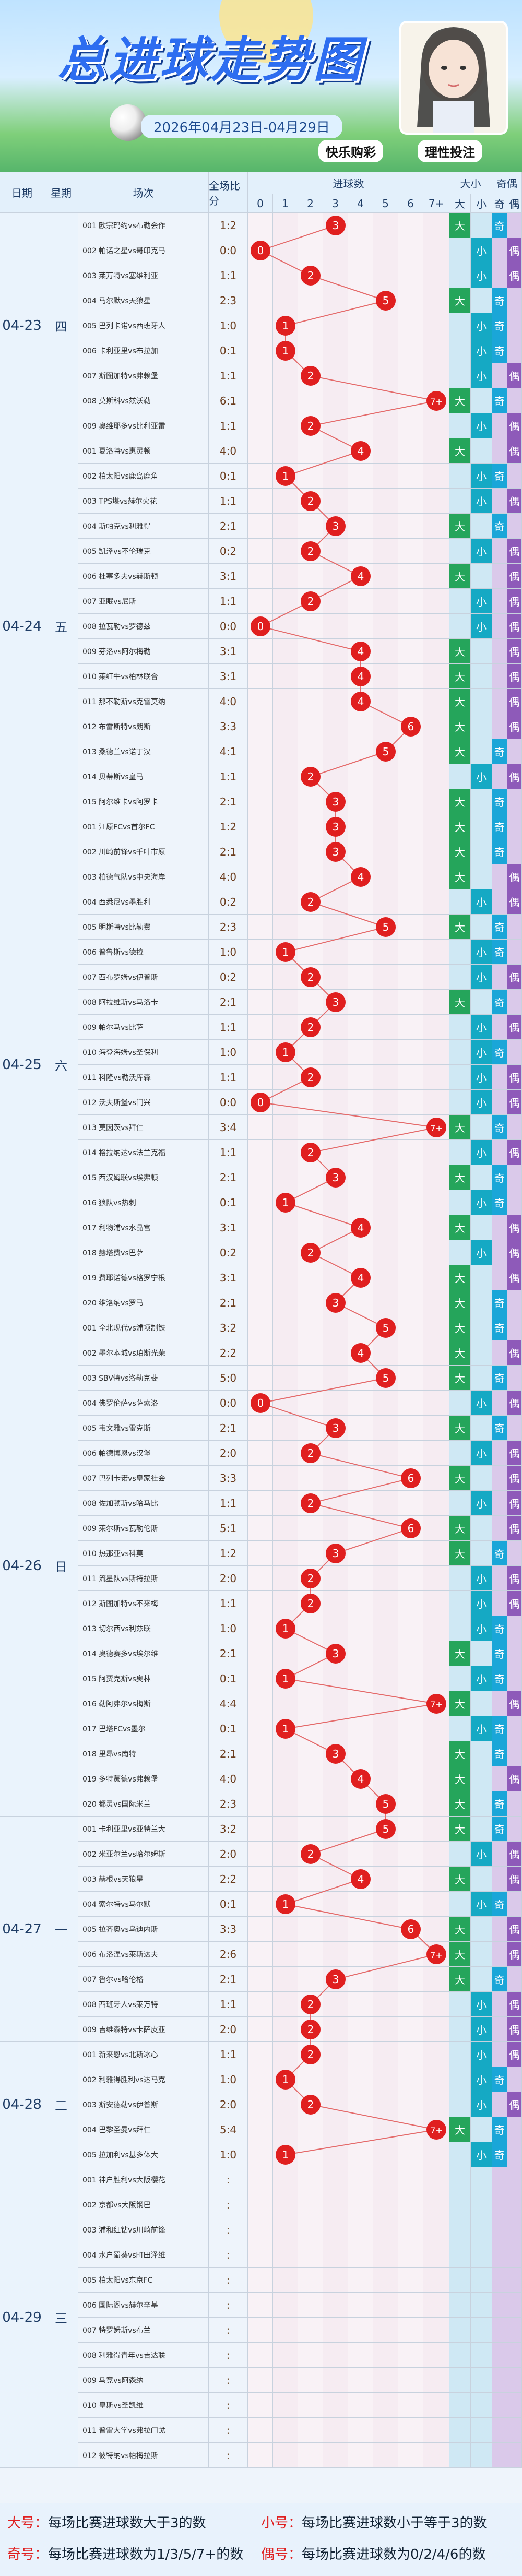 The width and height of the screenshot is (522, 2576). What do you see at coordinates (261, 86) in the screenshot?
I see `banner: 总进球走势图 2026年04月23日-04月29日 快乐购彩 理性投注` at bounding box center [261, 86].